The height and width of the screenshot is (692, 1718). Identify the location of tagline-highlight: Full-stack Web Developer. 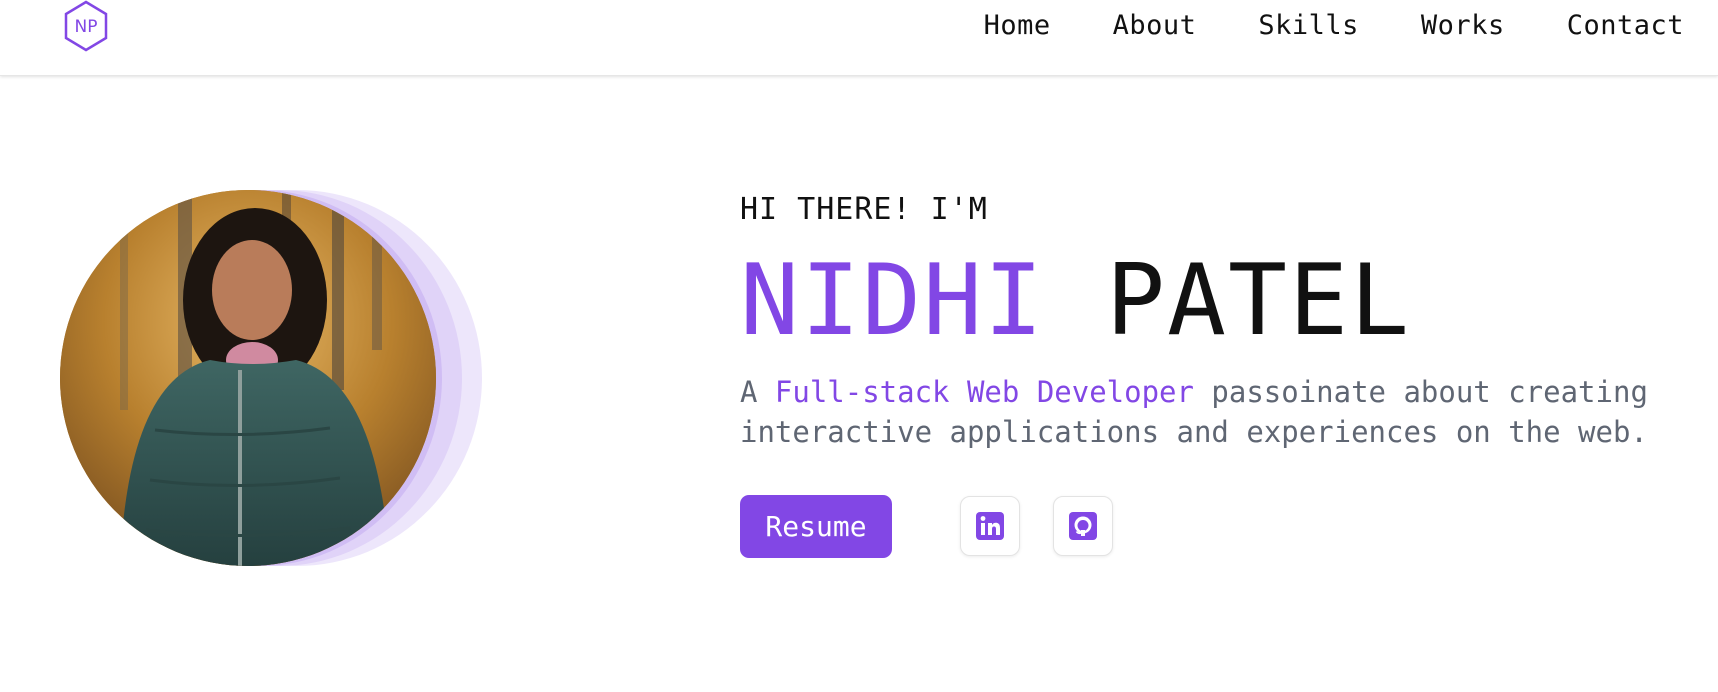
(984, 392).